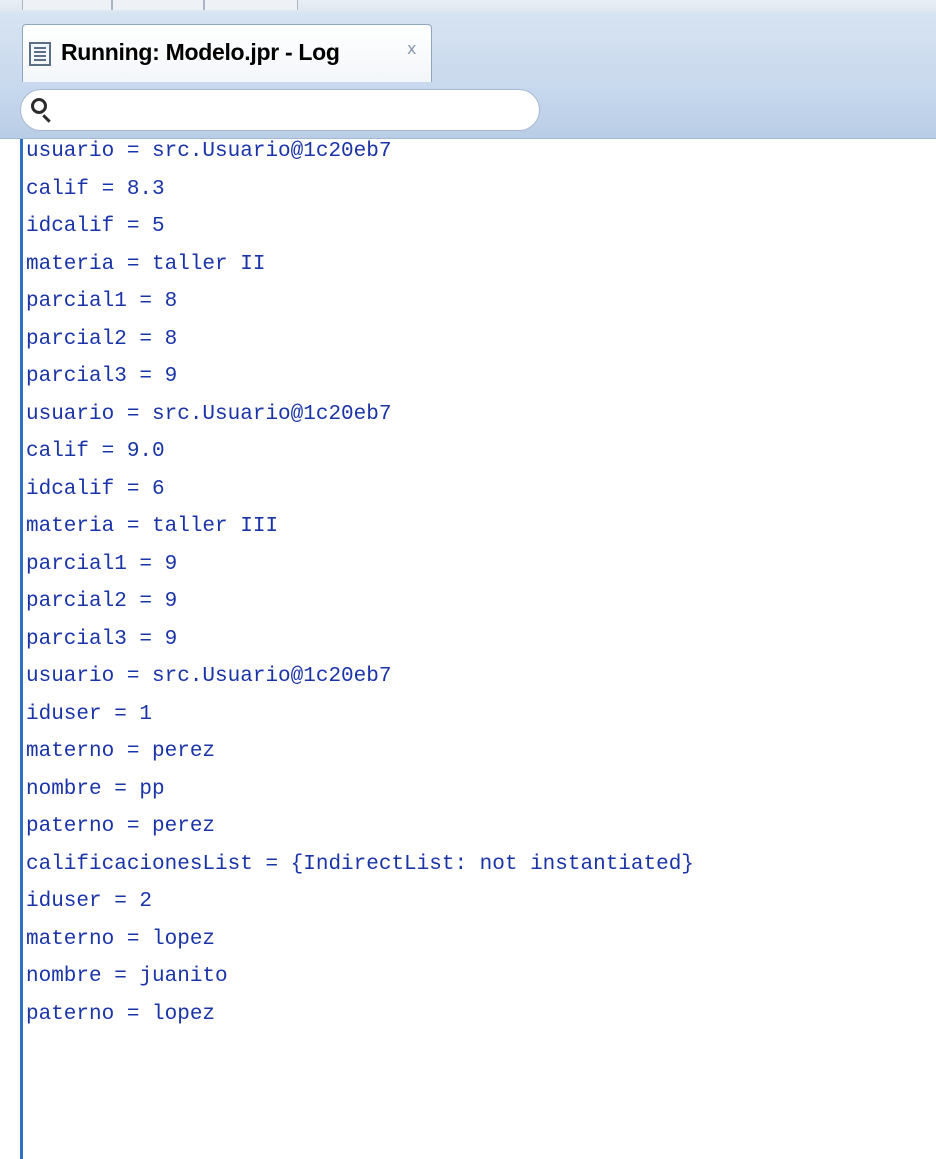 The height and width of the screenshot is (1159, 936). I want to click on log-line: calif = 8.3, so click(95, 189).